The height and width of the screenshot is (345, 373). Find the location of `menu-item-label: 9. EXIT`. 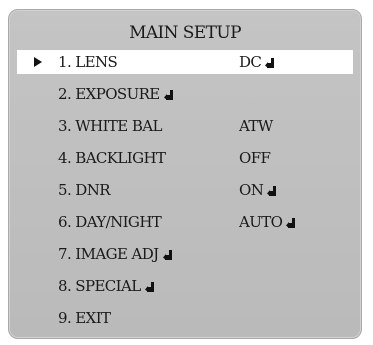

menu-item-label: 9. EXIT is located at coordinates (84, 318).